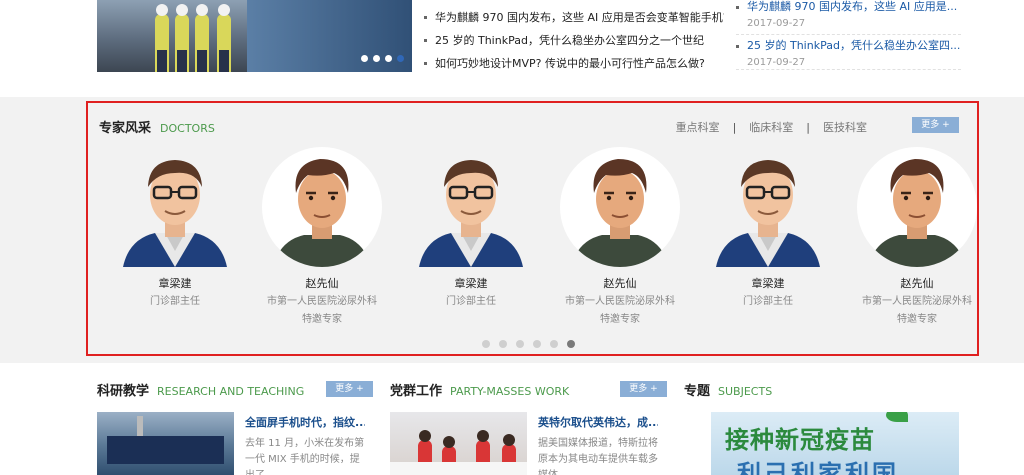 The width and height of the screenshot is (1024, 475). I want to click on doctors-tabs: 重点科室 | 临床科室 | 医技科室, so click(771, 127).